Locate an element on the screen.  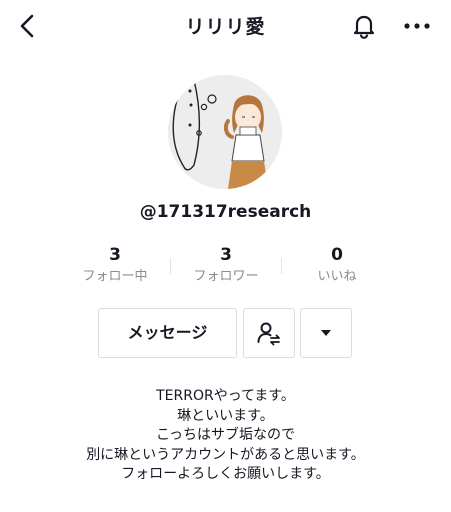
bell-icon is located at coordinates (364, 27).